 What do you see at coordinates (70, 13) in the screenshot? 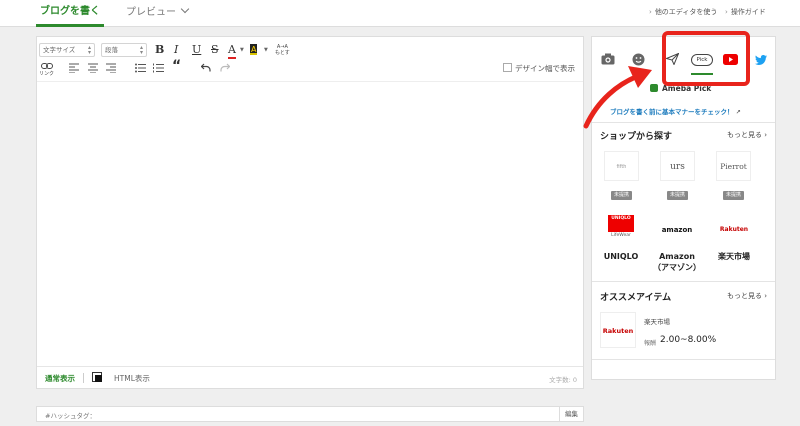
I see `tab-write-blog: ブログを書く` at bounding box center [70, 13].